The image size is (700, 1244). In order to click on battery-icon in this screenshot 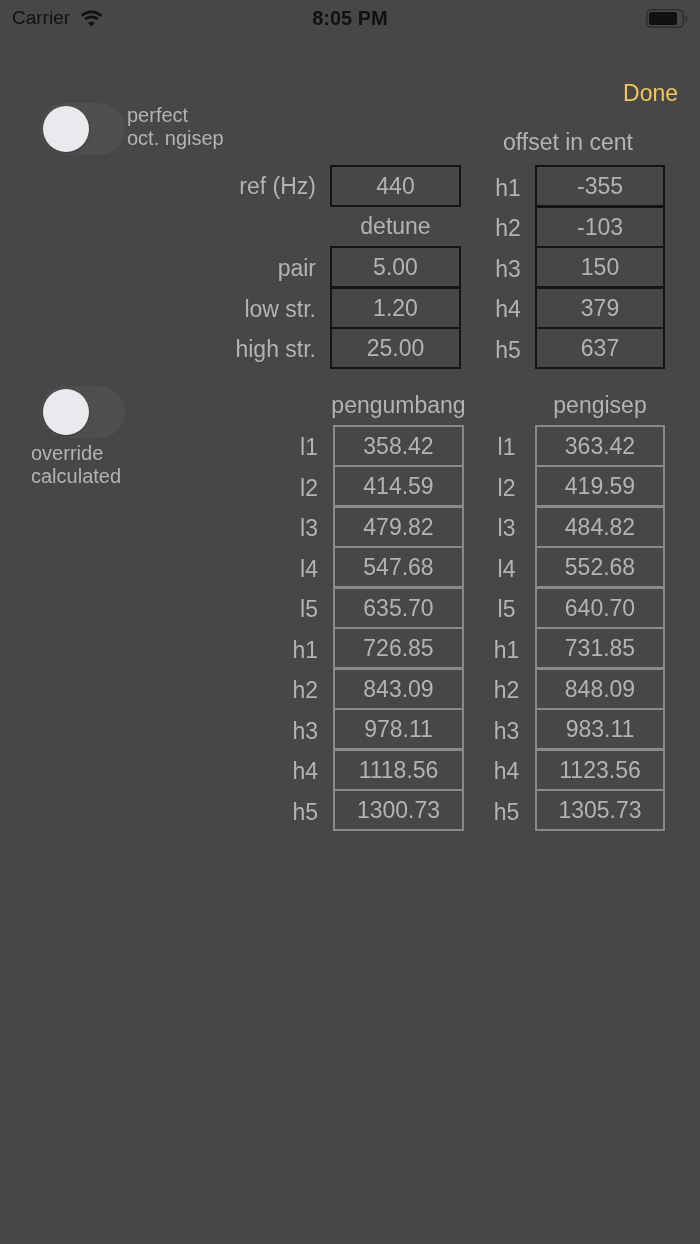, I will do `click(667, 18)`.